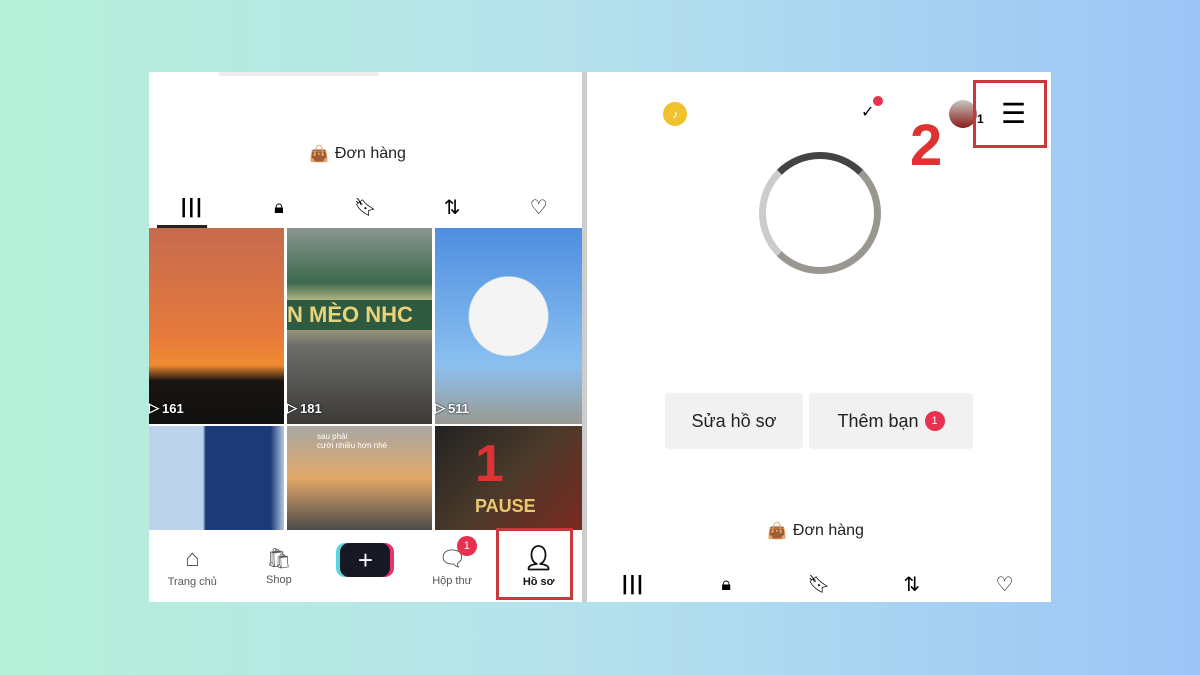  Describe the element at coordinates (508, 326) in the screenshot. I see `video-thumbnail: ▷ 511` at that location.